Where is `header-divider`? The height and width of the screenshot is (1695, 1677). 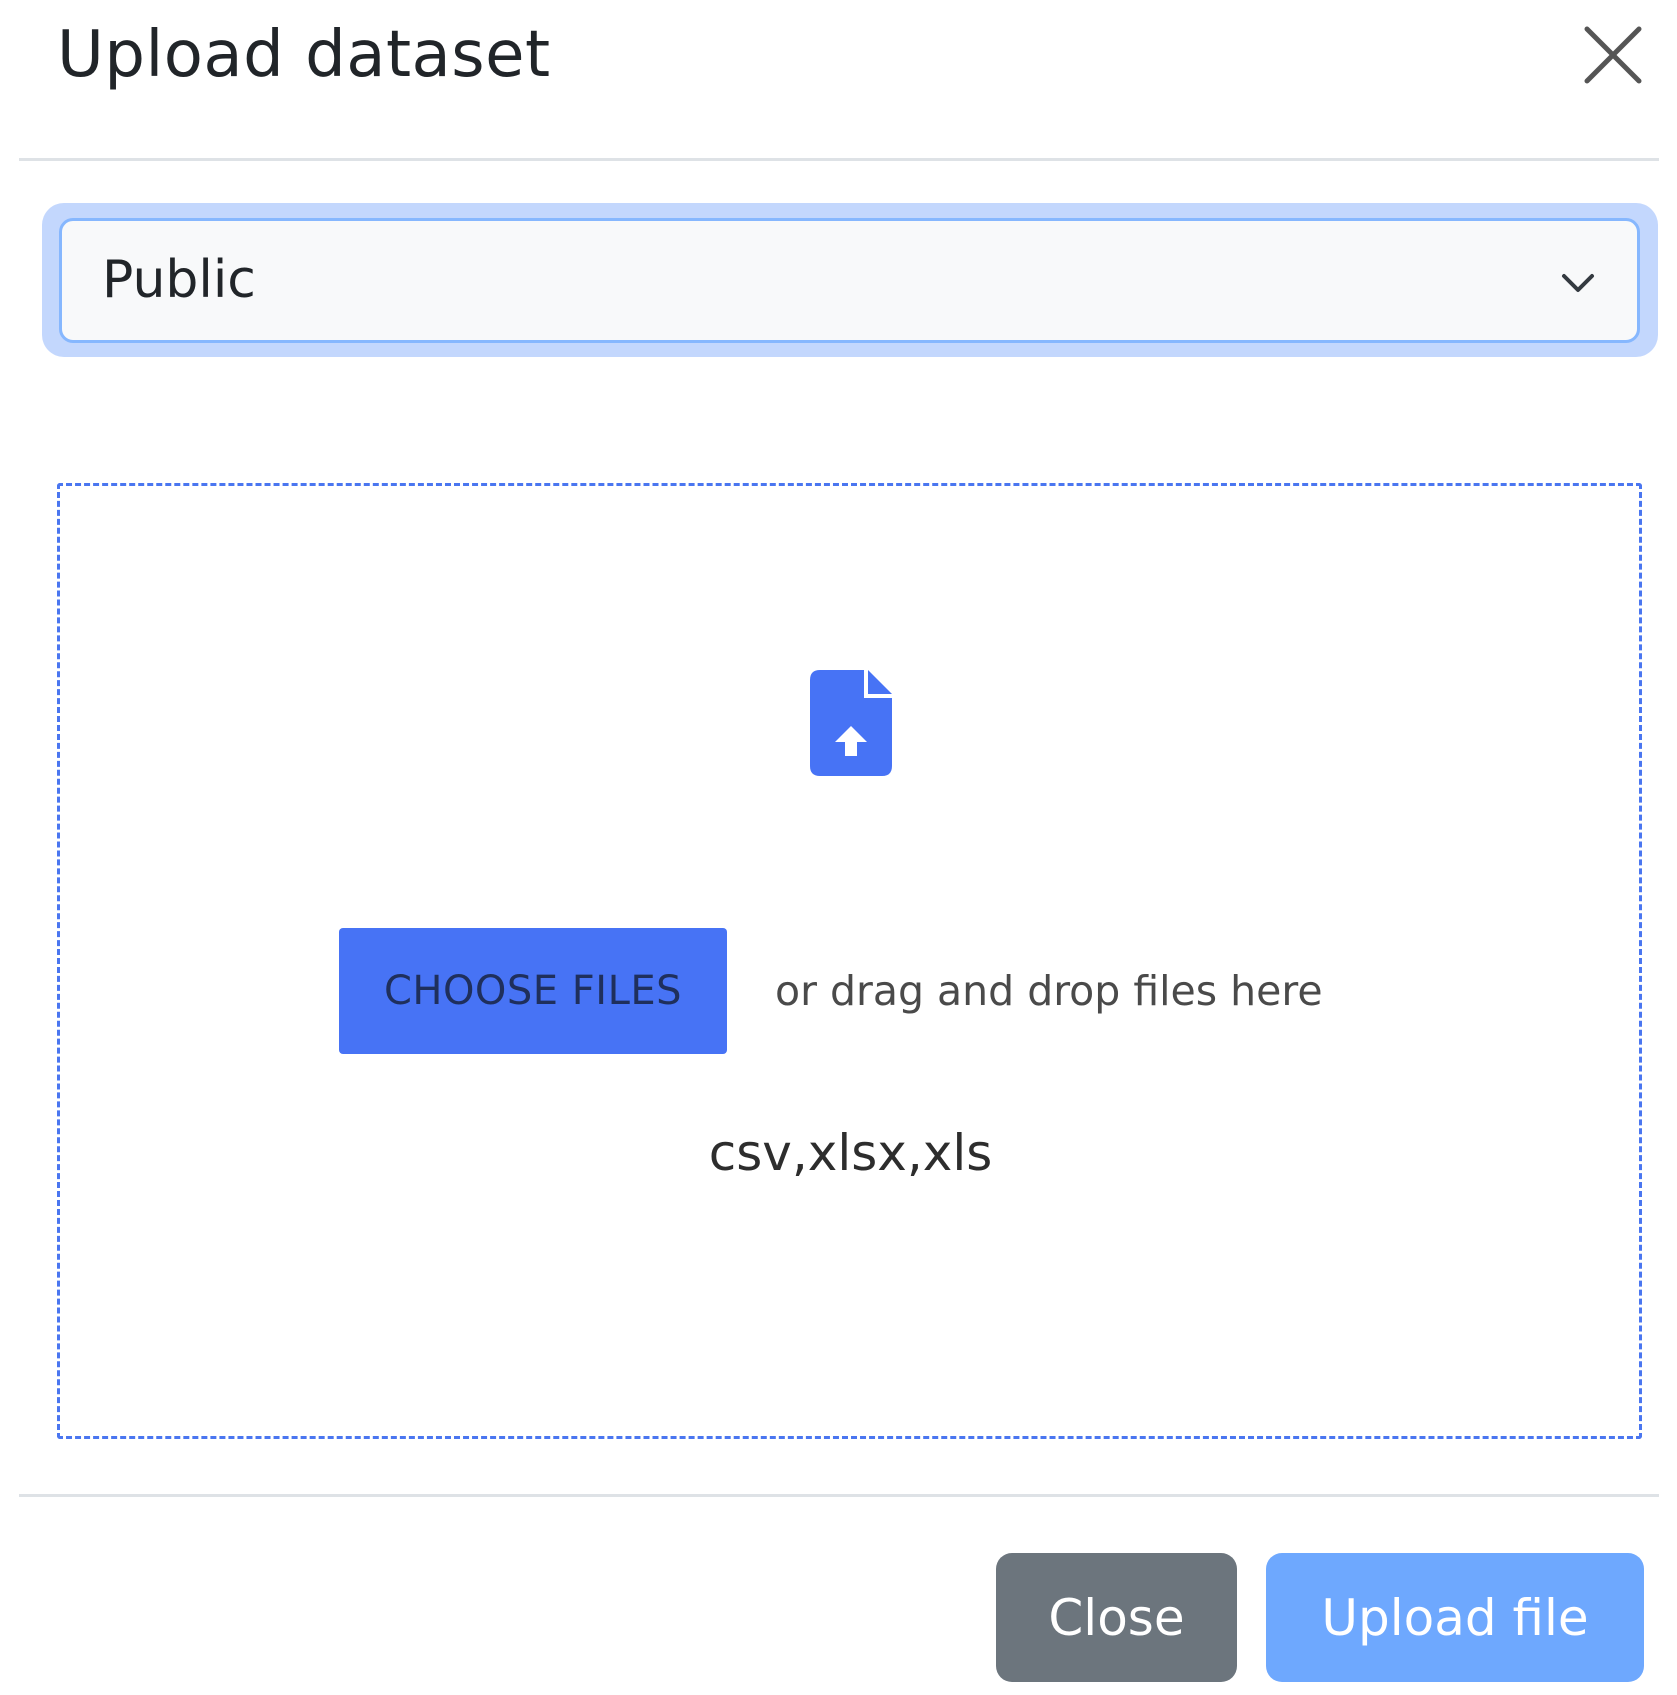 header-divider is located at coordinates (839, 159).